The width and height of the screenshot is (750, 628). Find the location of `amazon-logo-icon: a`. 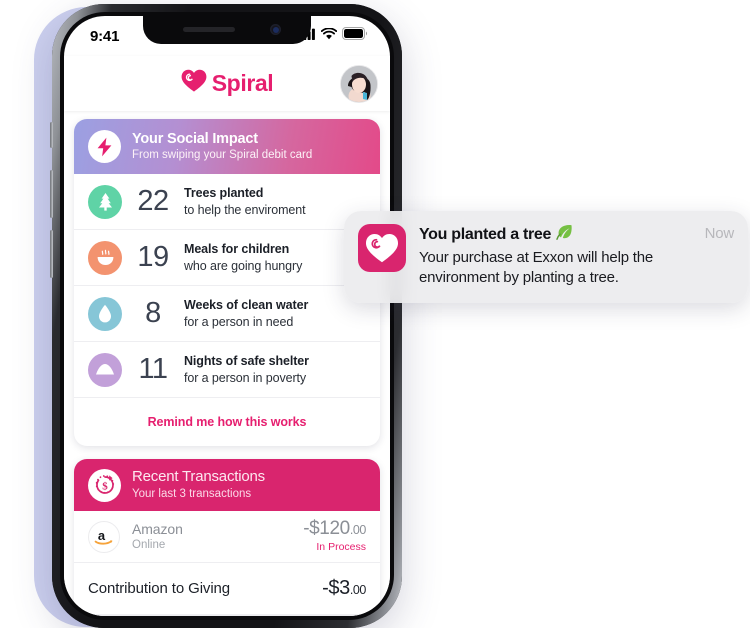

amazon-logo-icon: a is located at coordinates (104, 536).